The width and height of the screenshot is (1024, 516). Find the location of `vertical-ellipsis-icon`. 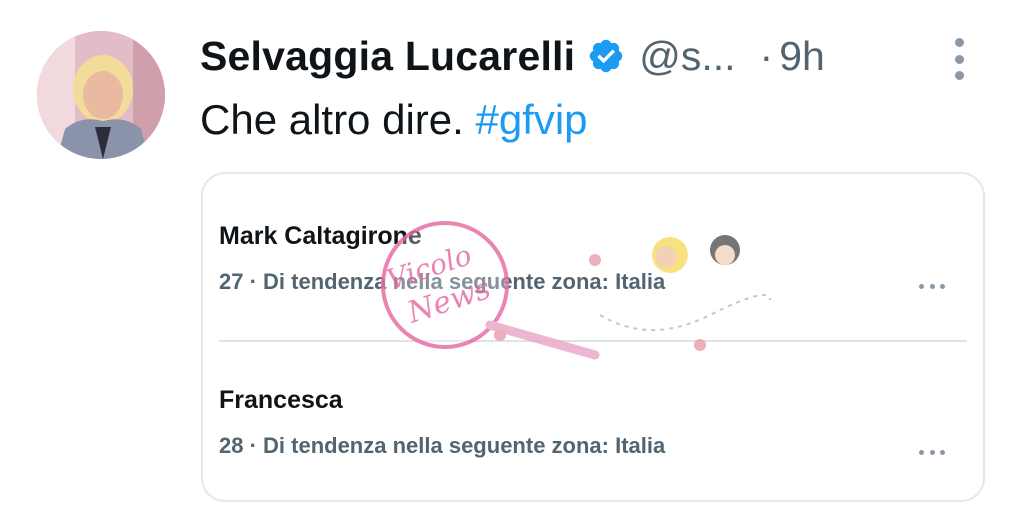

vertical-ellipsis-icon is located at coordinates (959, 59).